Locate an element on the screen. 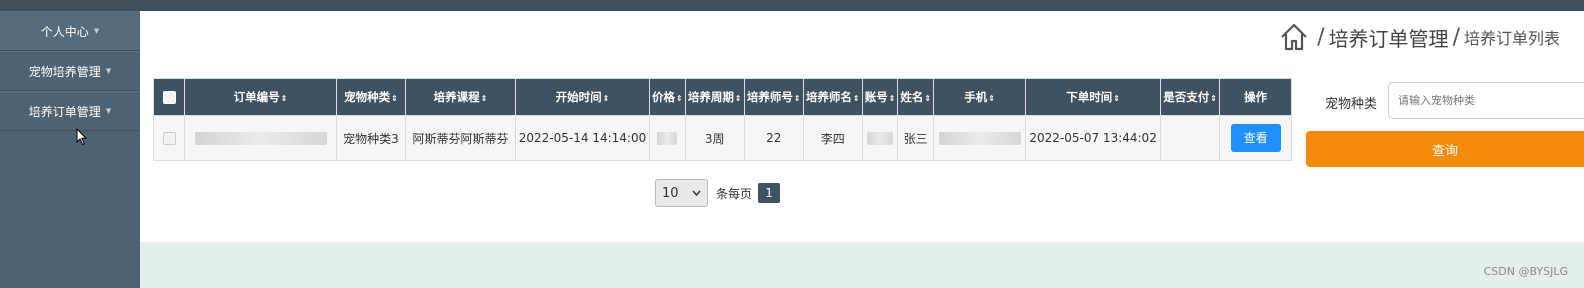 The height and width of the screenshot is (288, 1584). column-header-phone: 手机⇕ is located at coordinates (980, 97).